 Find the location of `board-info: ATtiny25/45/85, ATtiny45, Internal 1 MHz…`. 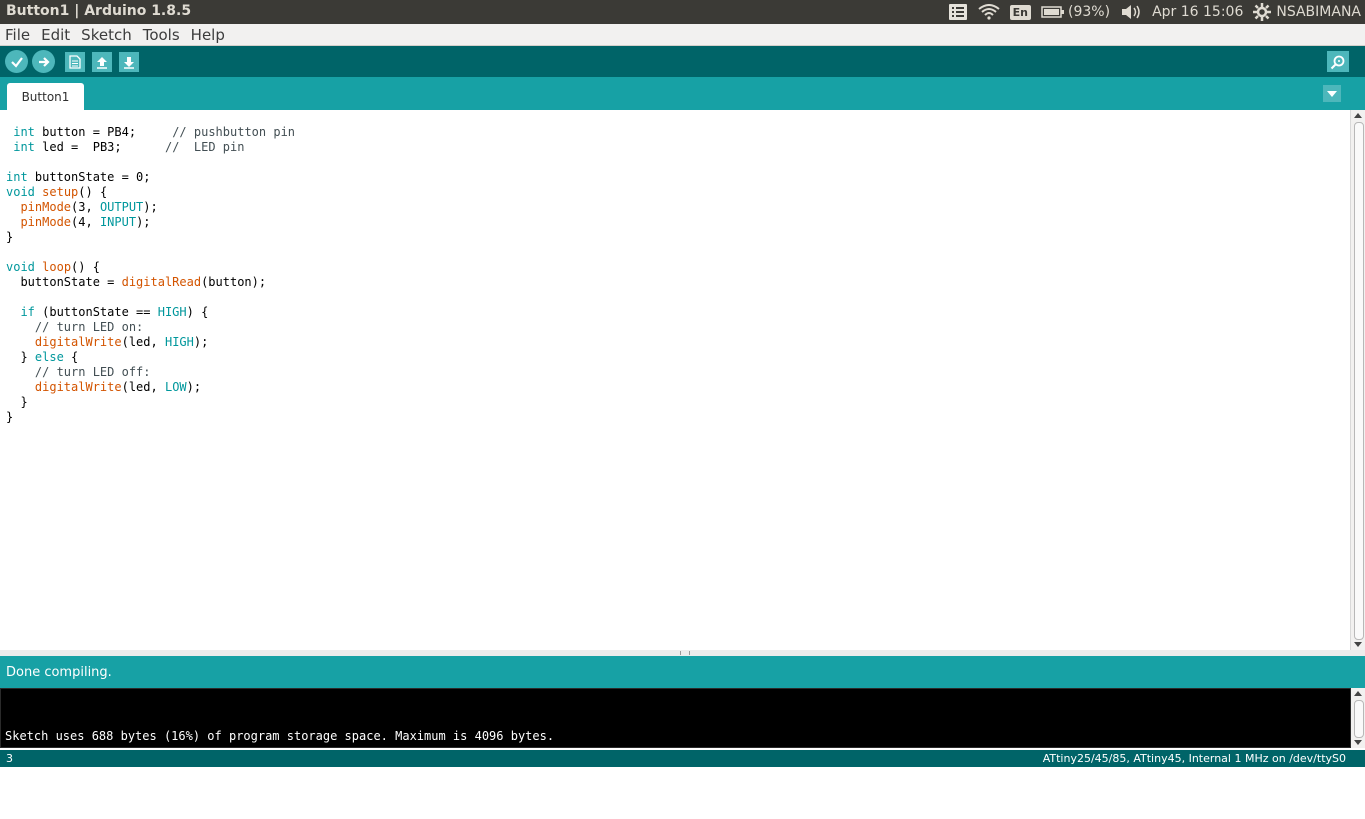

board-info: ATtiny25/45/85, ATtiny45, Internal 1 MHz… is located at coordinates (1194, 758).